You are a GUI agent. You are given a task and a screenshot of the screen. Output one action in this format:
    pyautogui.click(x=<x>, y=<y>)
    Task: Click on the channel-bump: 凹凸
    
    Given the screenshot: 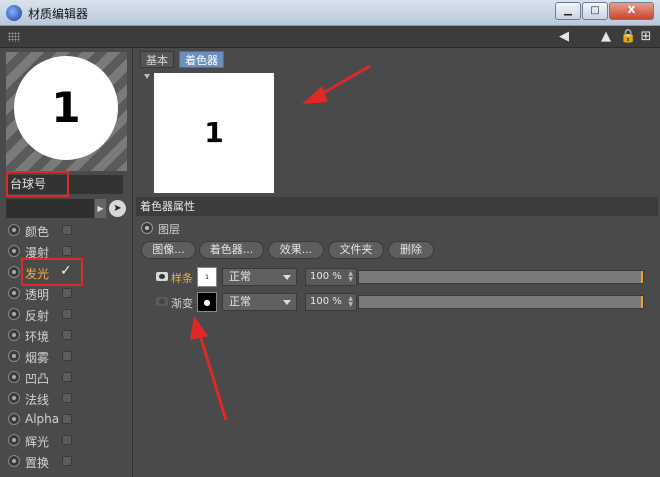 What is the action you would take?
    pyautogui.click(x=42, y=378)
    